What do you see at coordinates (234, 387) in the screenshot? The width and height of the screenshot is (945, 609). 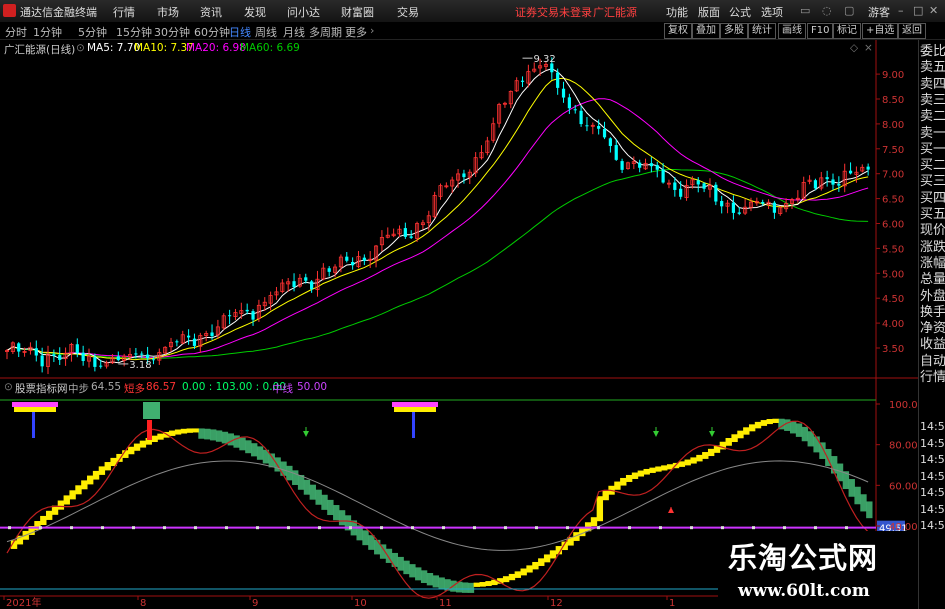 I see `ind-value-counts: 0.00 : 103.00 : 0.00` at bounding box center [234, 387].